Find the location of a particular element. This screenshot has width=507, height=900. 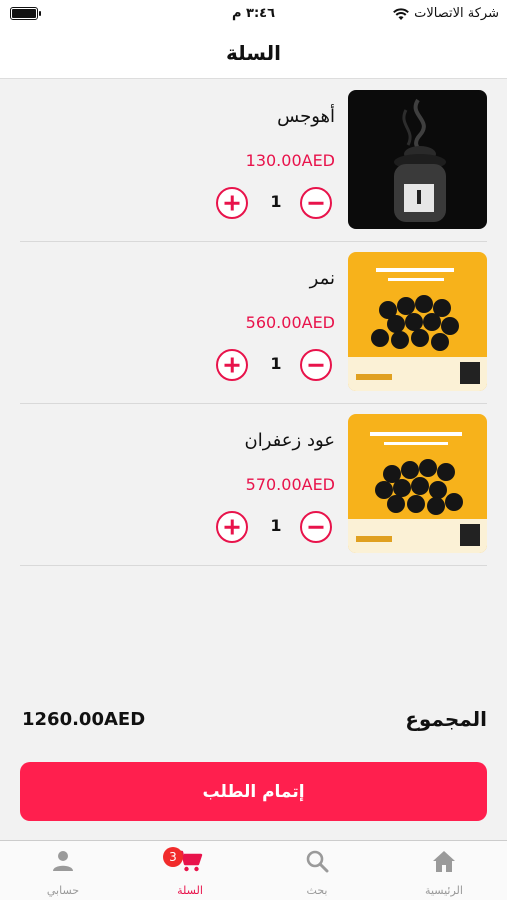

wifi-icon is located at coordinates (401, 13).